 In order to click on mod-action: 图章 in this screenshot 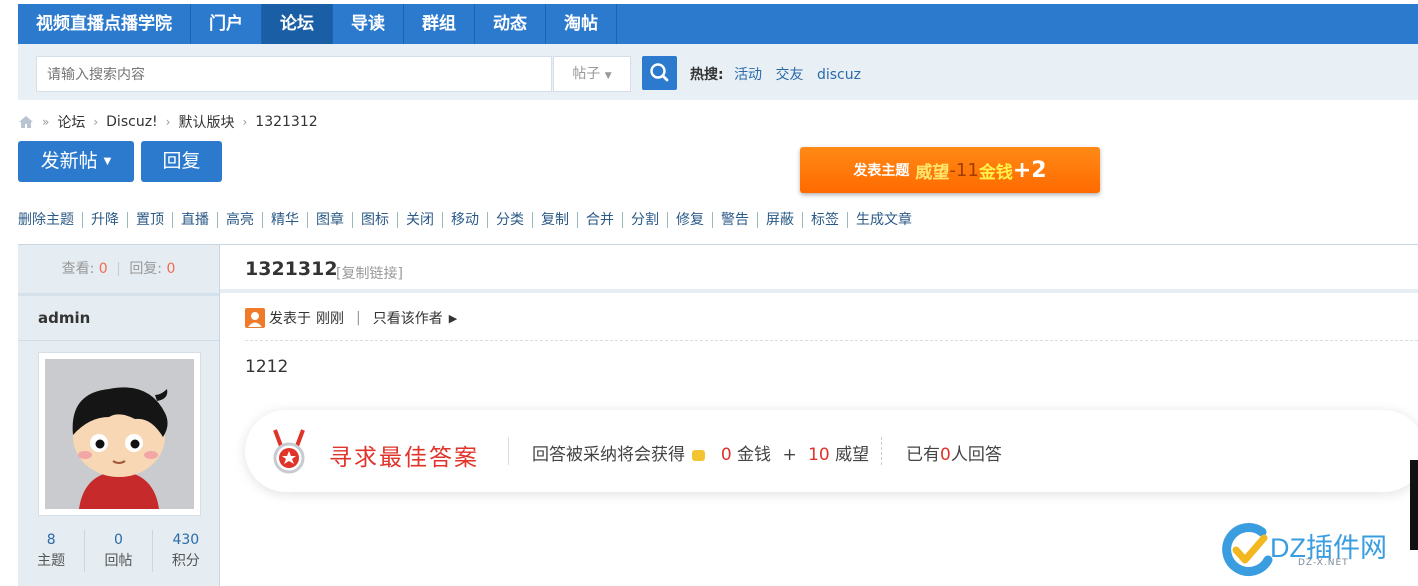, I will do `click(330, 220)`.